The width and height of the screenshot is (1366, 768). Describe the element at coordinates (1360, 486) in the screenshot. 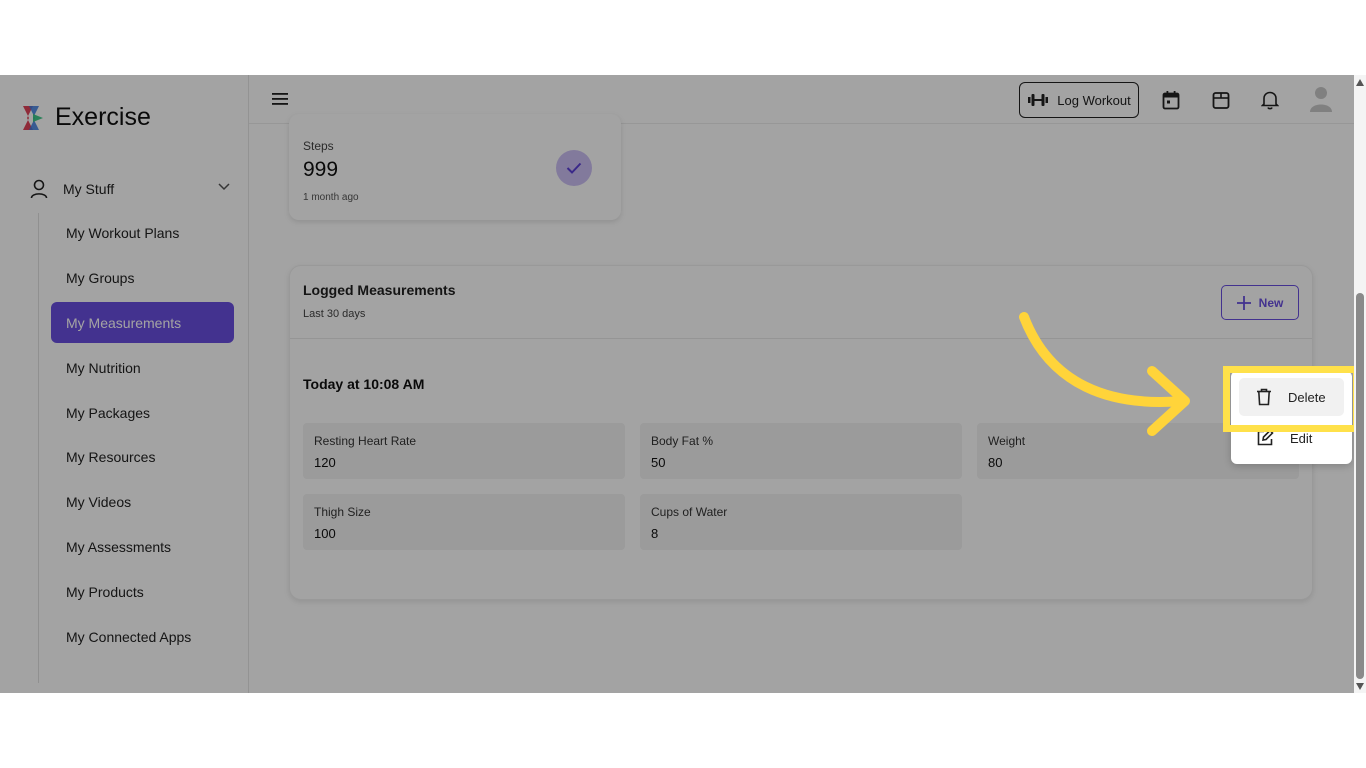

I see `scroll-thumb` at that location.